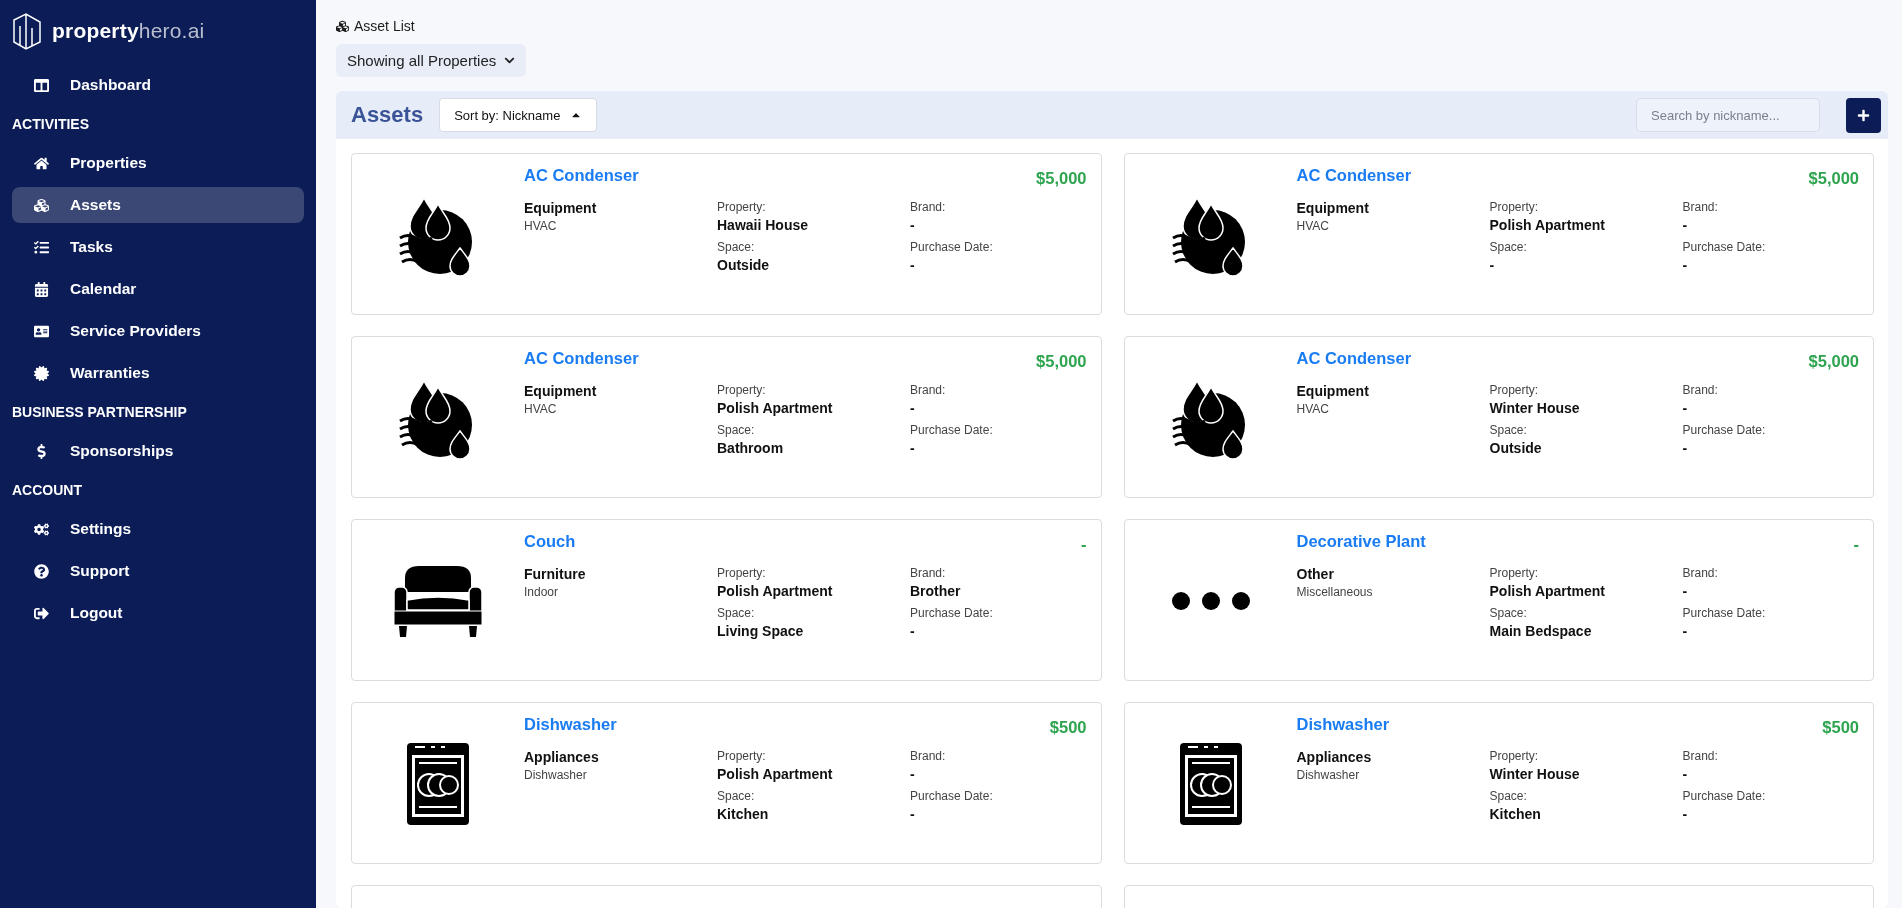 The width and height of the screenshot is (1902, 908). What do you see at coordinates (43, 163) in the screenshot?
I see `home-icon` at bounding box center [43, 163].